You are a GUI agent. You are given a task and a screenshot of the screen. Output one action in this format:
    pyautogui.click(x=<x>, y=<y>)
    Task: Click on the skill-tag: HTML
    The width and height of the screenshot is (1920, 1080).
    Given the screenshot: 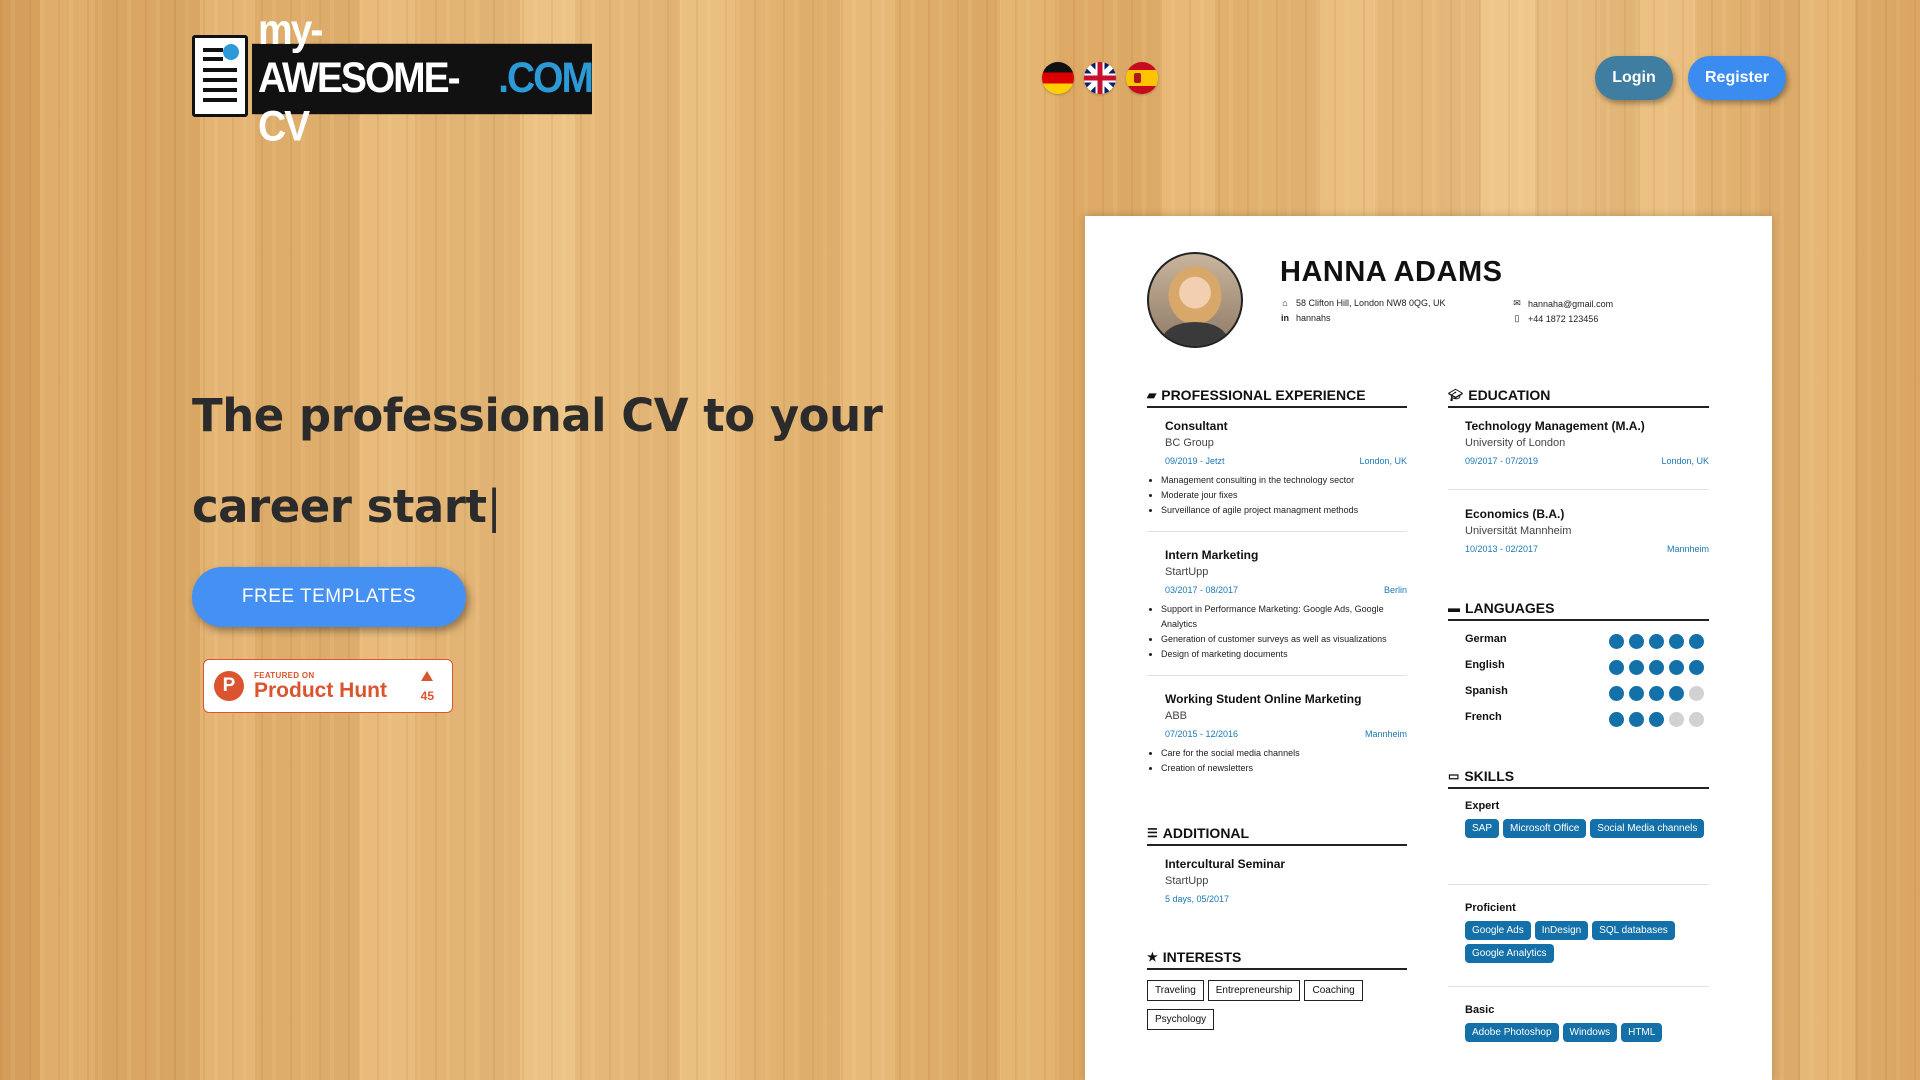 What is the action you would take?
    pyautogui.click(x=1642, y=1032)
    